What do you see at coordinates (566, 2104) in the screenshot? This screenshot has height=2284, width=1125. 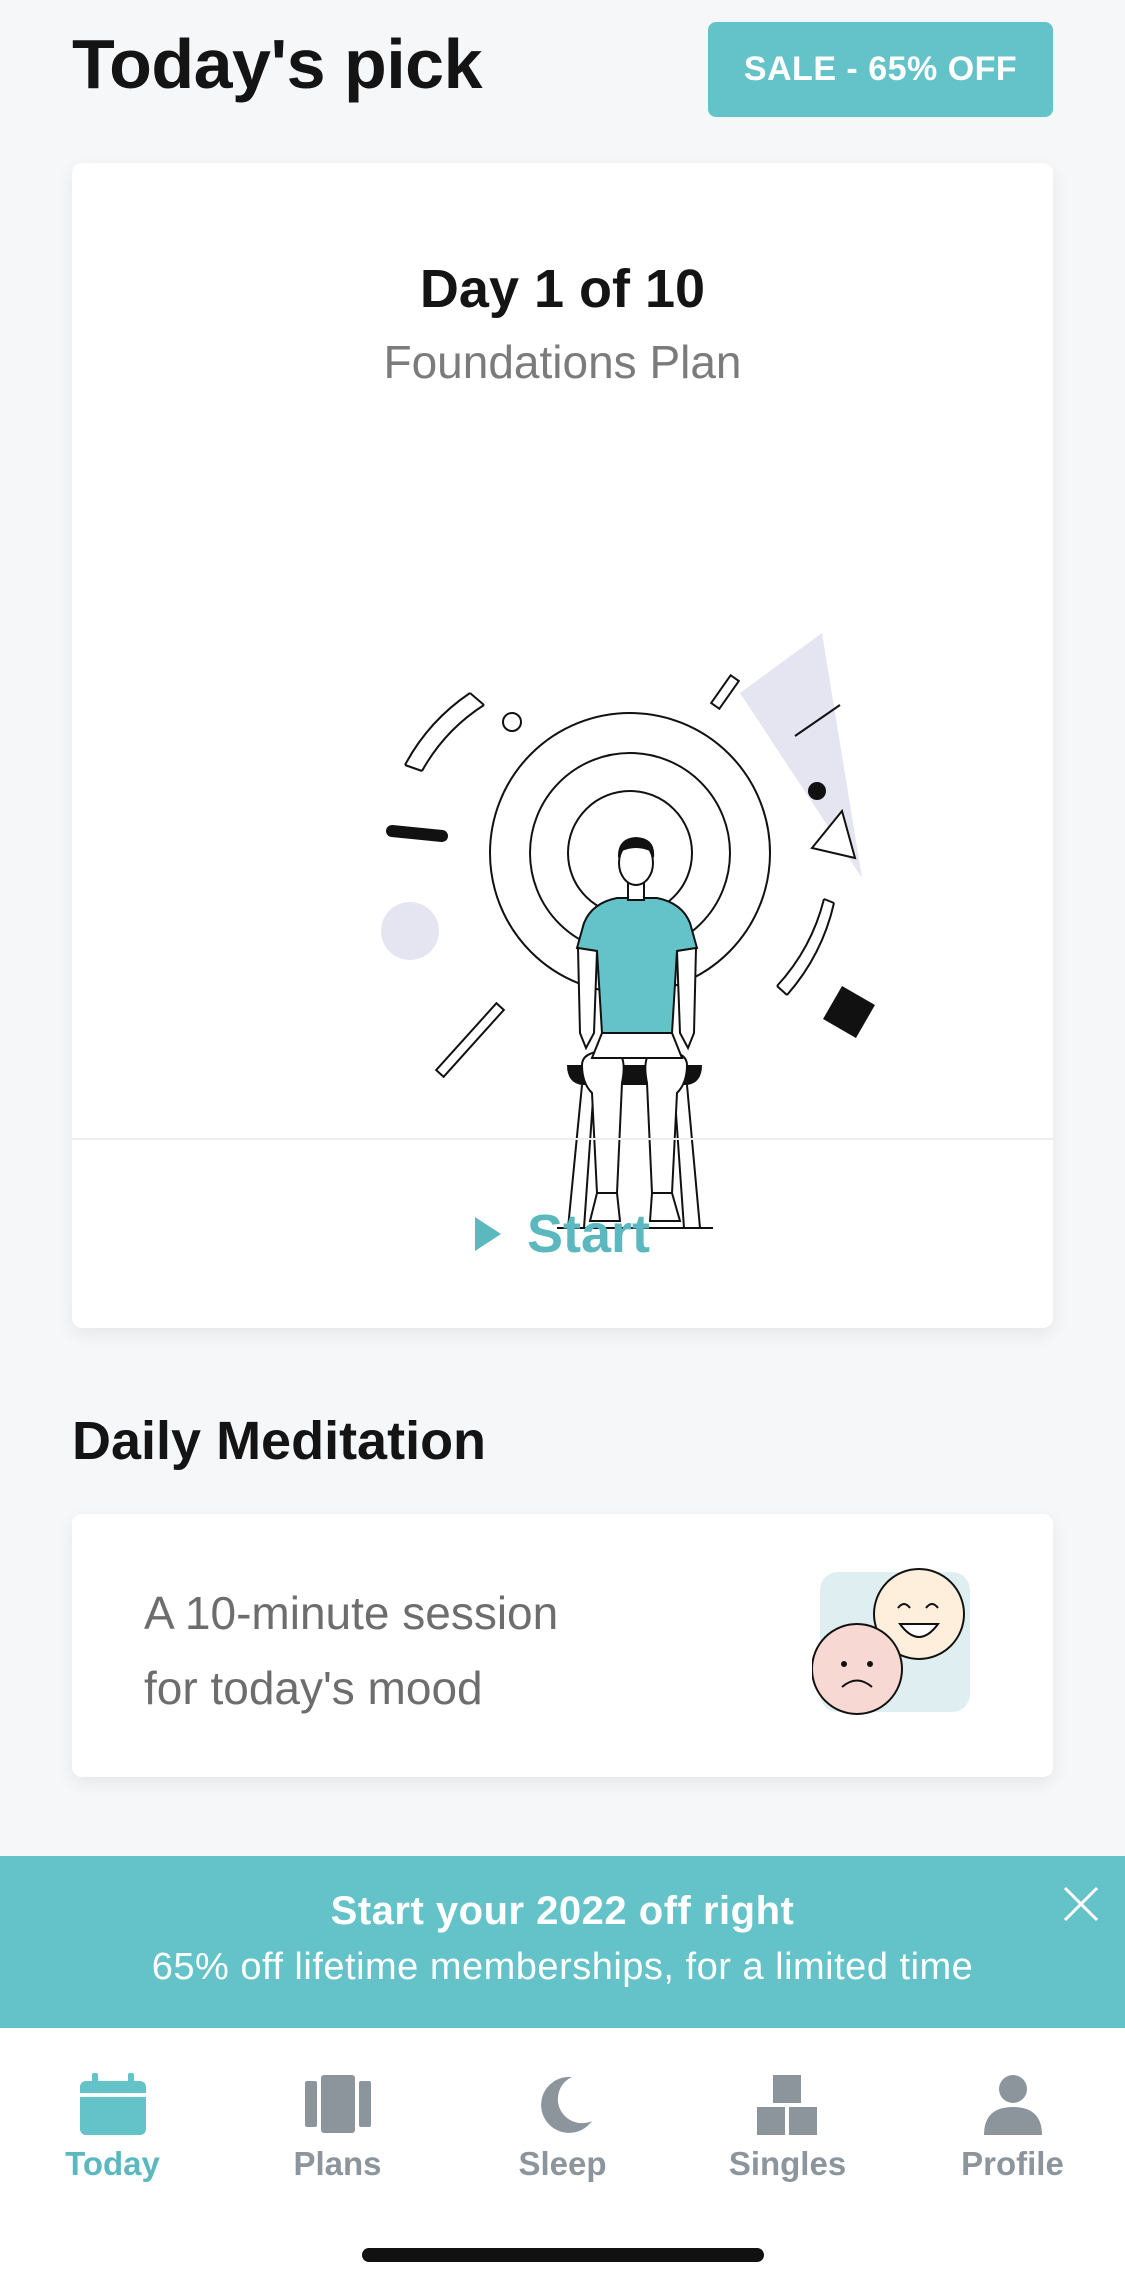 I see `moon-icon` at bounding box center [566, 2104].